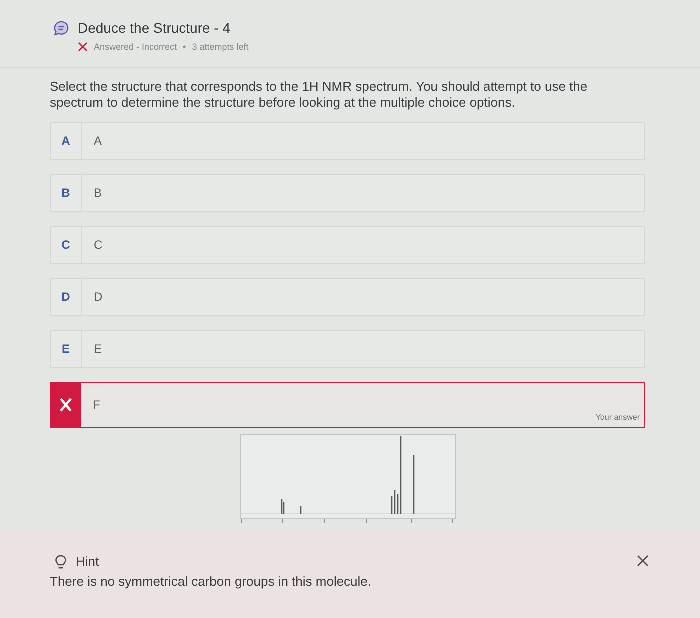 This screenshot has height=618, width=700. Describe the element at coordinates (98, 141) in the screenshot. I see `option-text: A` at that location.